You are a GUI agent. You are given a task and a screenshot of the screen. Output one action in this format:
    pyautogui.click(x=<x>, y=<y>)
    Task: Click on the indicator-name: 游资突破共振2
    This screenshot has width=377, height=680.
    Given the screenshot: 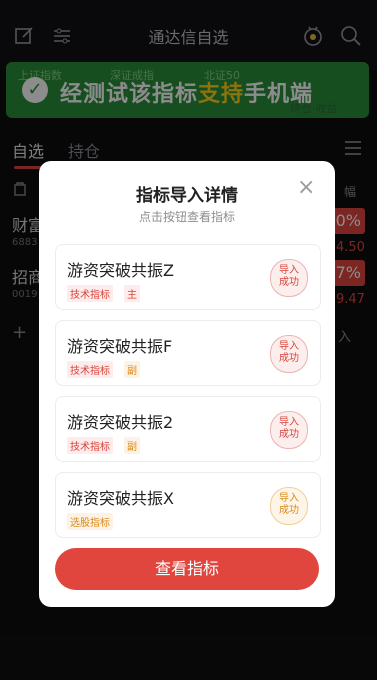 What is the action you would take?
    pyautogui.click(x=120, y=422)
    